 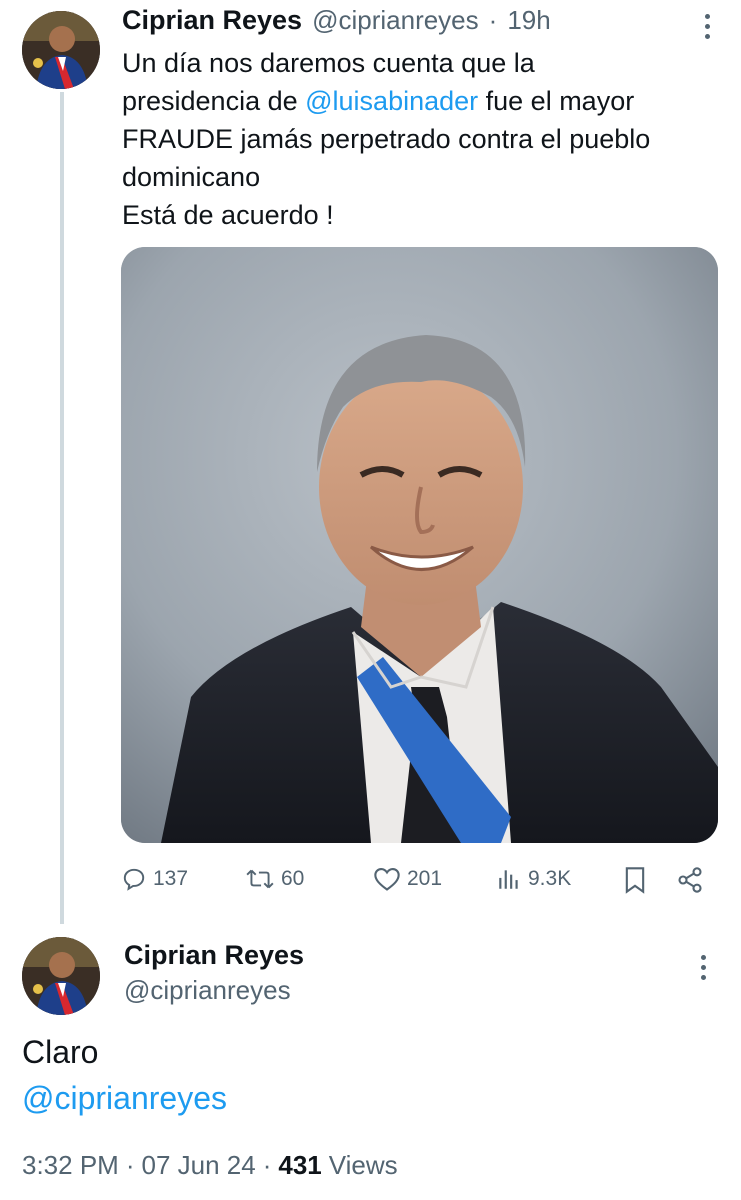 I want to click on reply-time: 3:32 PM, so click(x=70, y=1165).